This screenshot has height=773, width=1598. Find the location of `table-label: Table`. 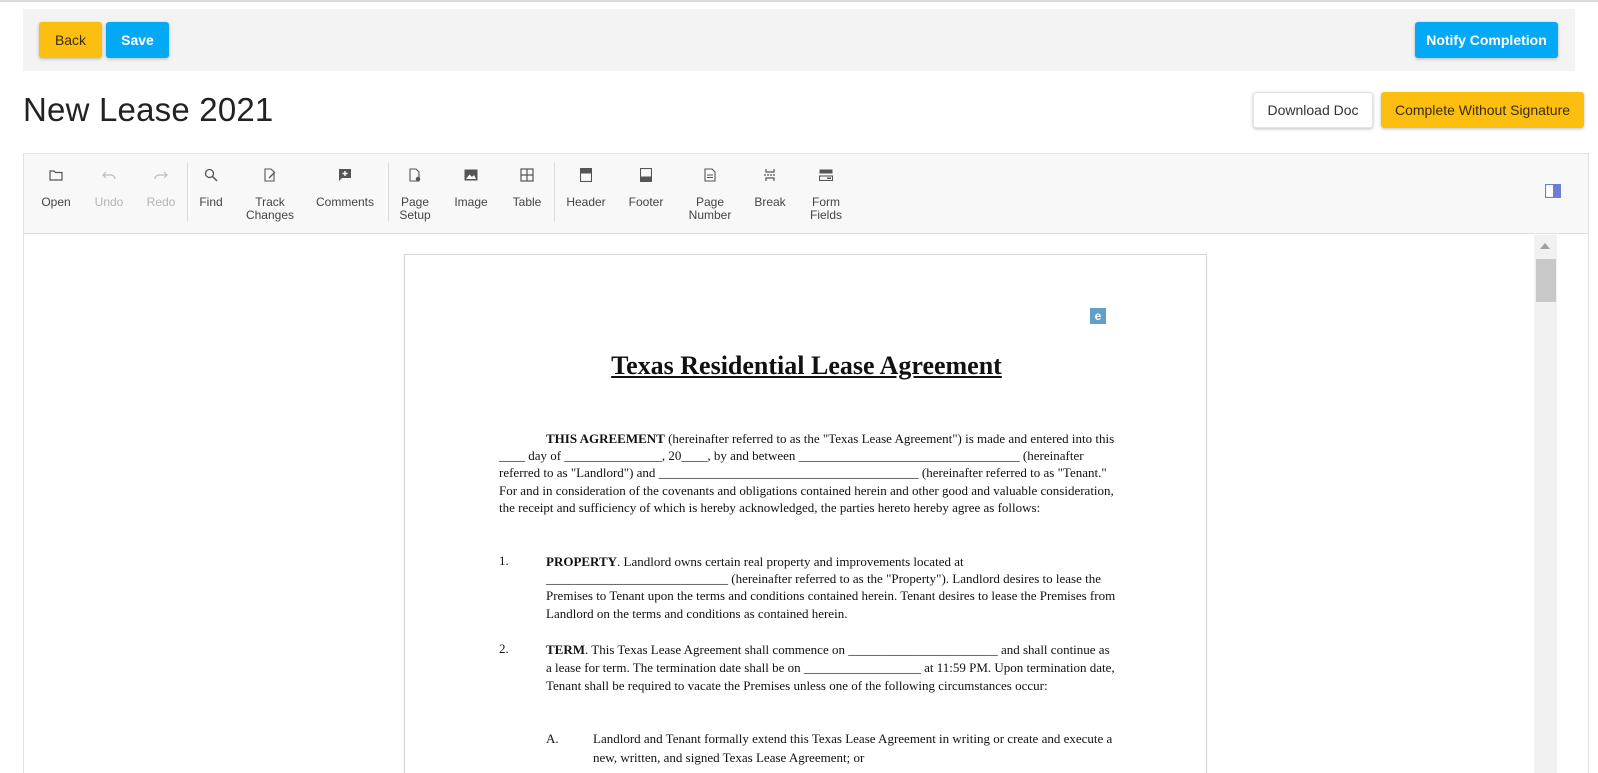

table-label: Table is located at coordinates (527, 202).